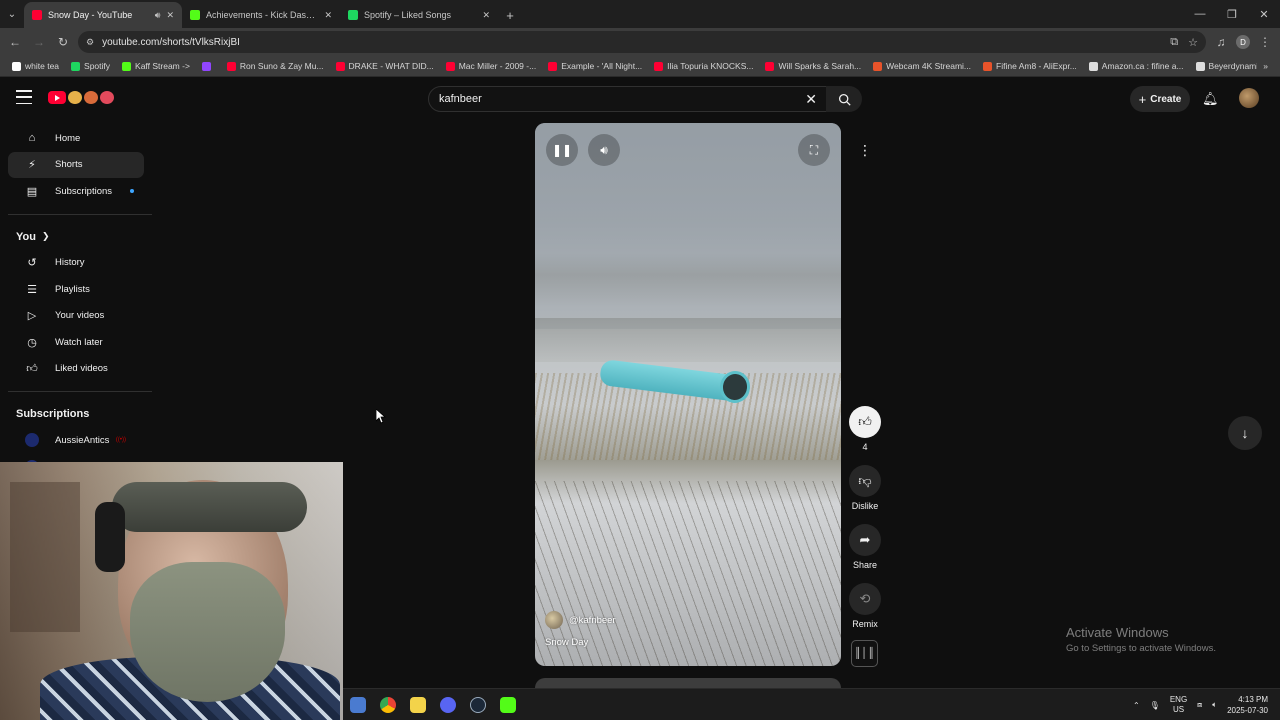 This screenshot has width=1280, height=720. I want to click on create-button: + Create, so click(1160, 99).